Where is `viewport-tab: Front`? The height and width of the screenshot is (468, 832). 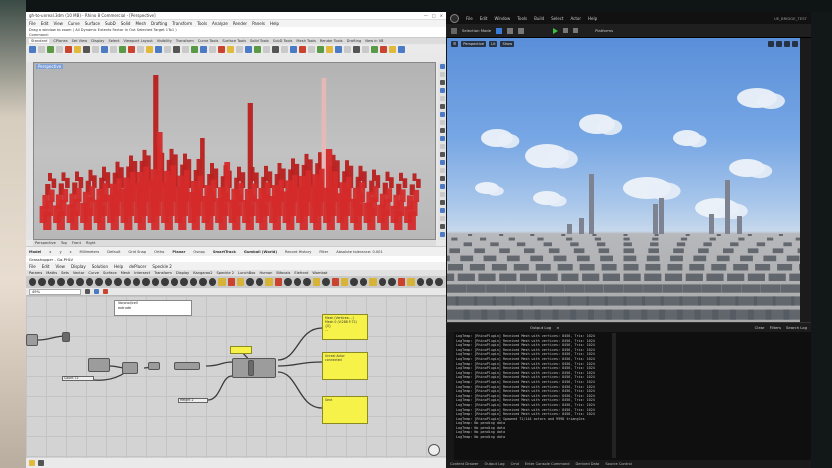 viewport-tab: Front is located at coordinates (76, 243).